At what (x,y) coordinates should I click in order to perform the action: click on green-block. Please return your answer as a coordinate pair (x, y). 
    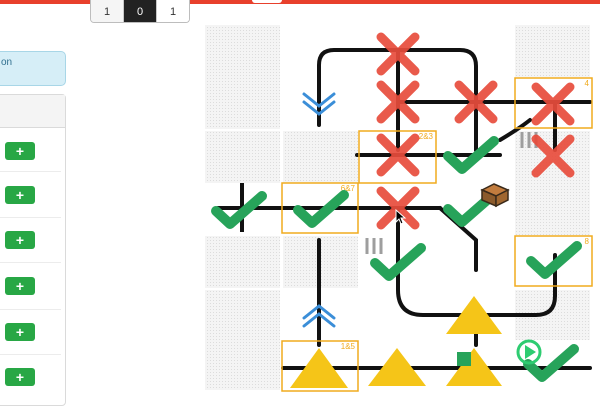
    Looking at the image, I should click on (464, 359).